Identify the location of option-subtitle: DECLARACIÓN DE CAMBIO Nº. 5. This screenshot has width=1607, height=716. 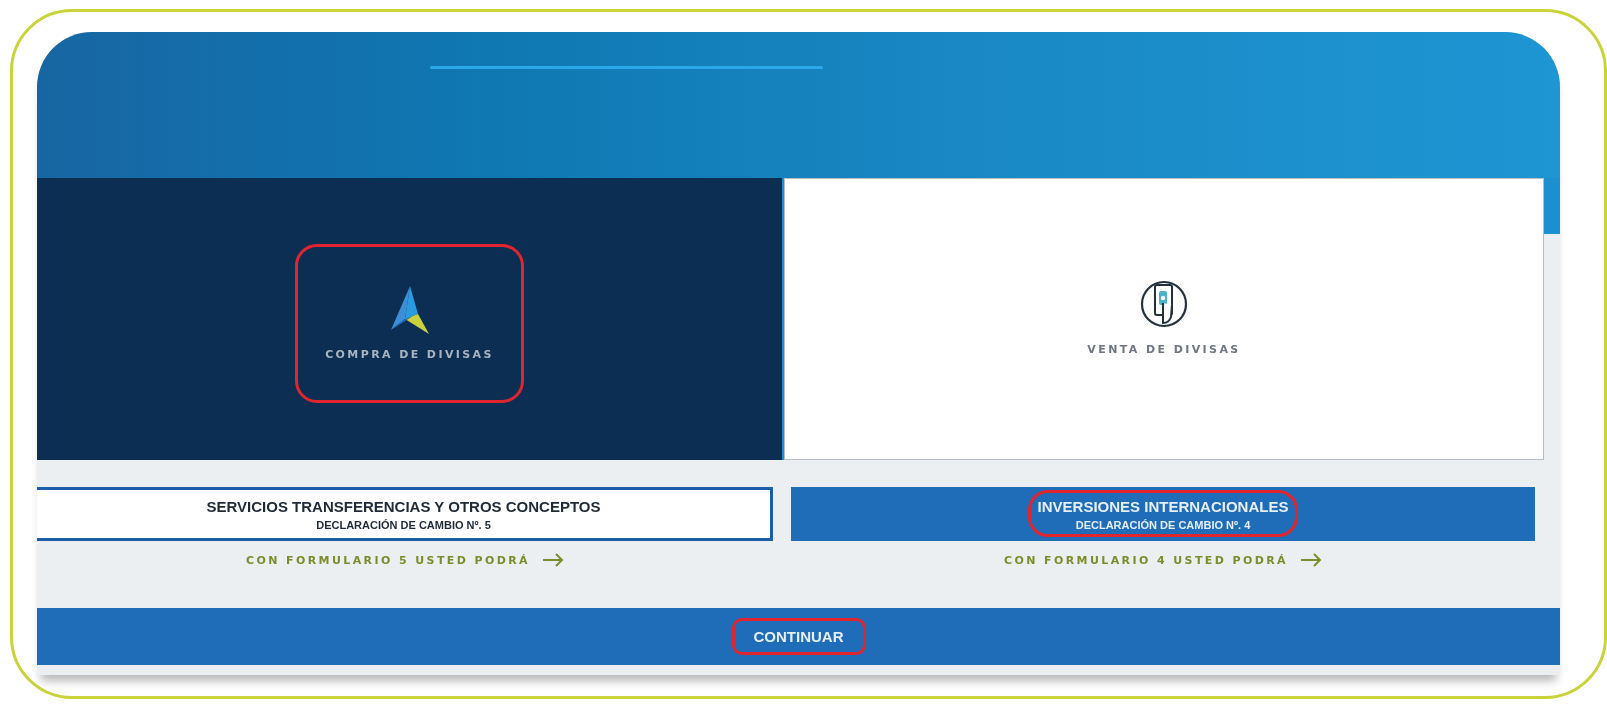
(403, 524).